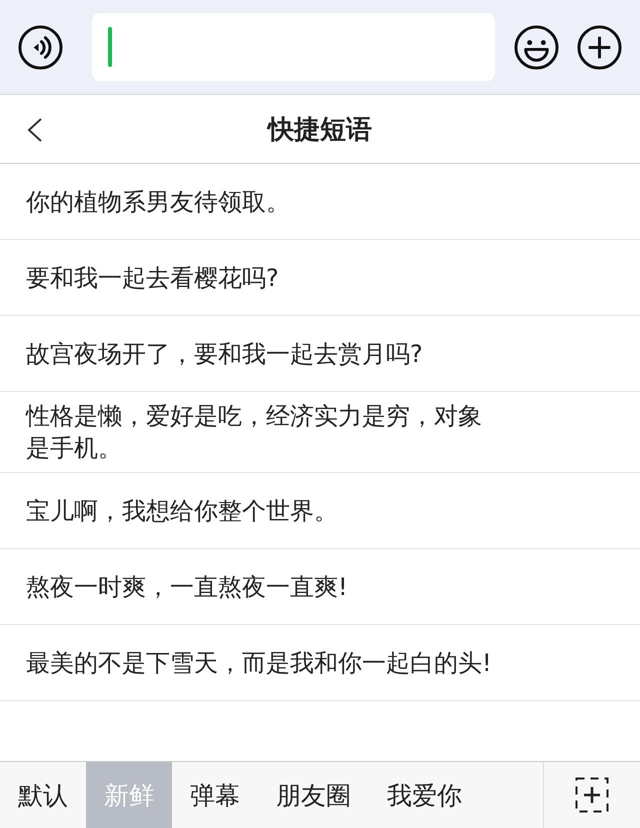 The image size is (640, 828). Describe the element at coordinates (320, 587) in the screenshot. I see `phrase-item: 熬夜一时爽，一直熬夜一直爽!` at that location.